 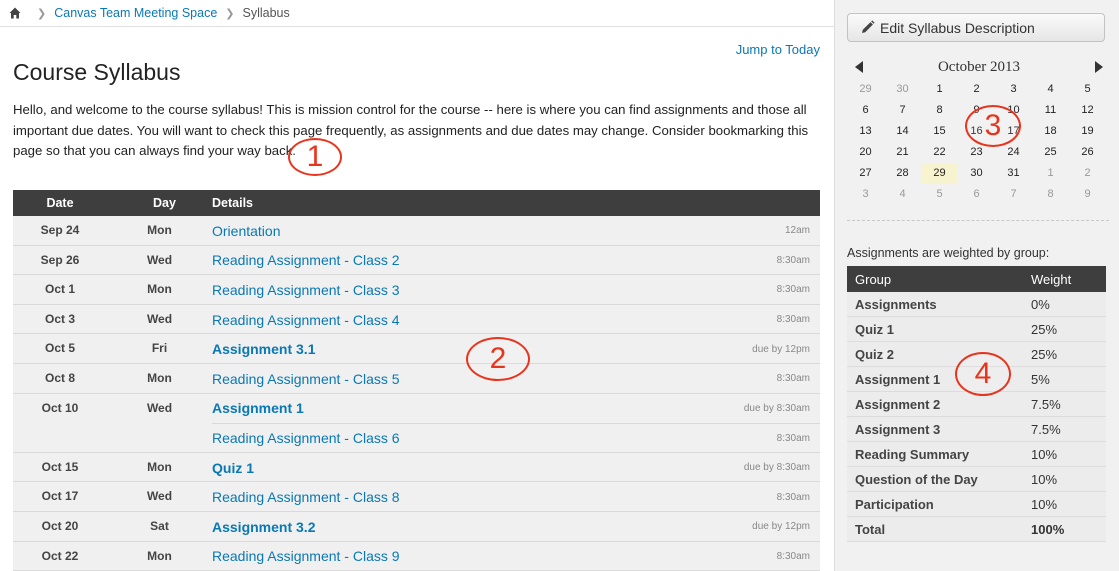 I want to click on calendar-day: 26, so click(x=1087, y=152).